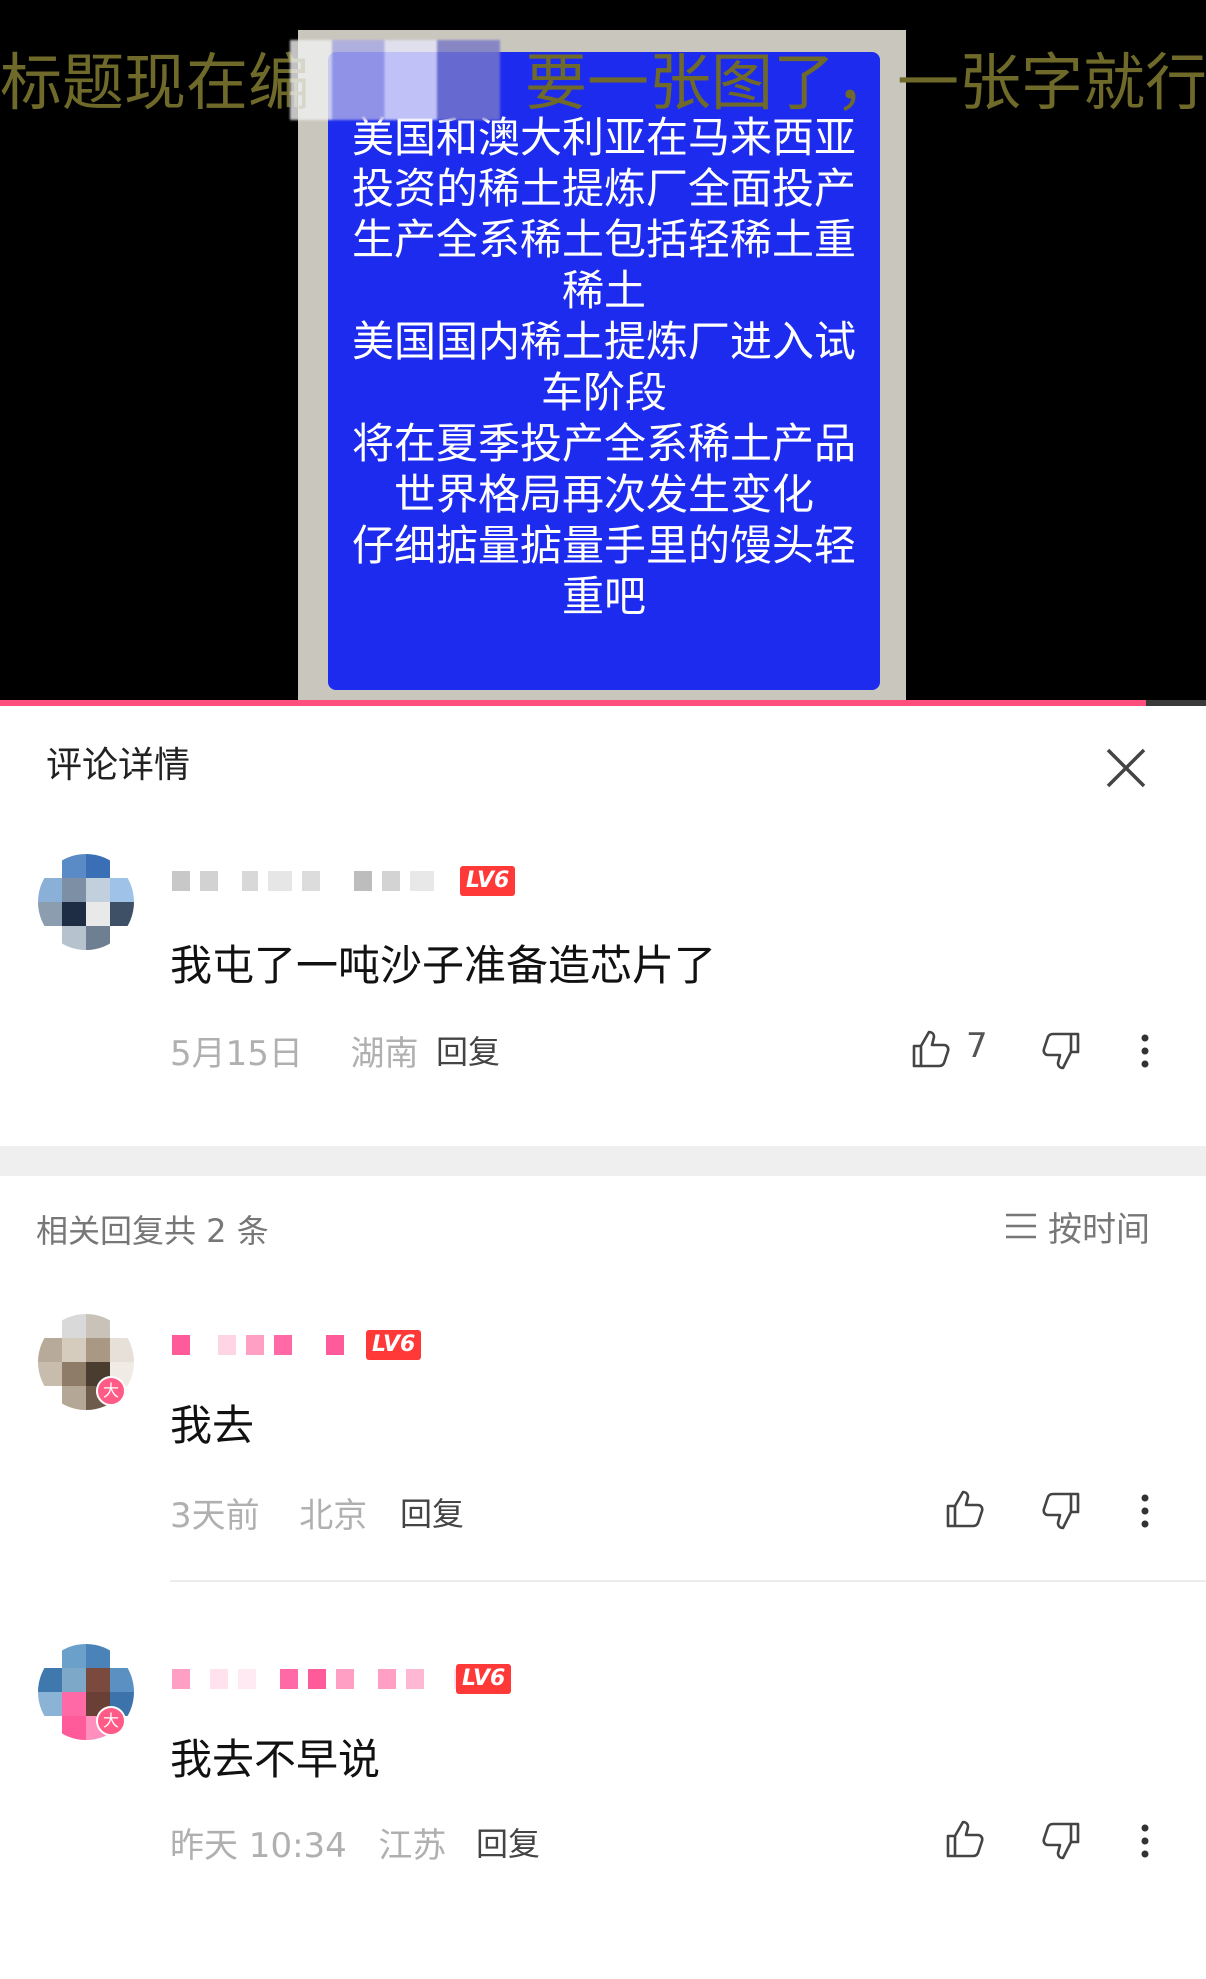  Describe the element at coordinates (603, 1760) in the screenshot. I see `reply-item: 大 LV6 我去不早说 昨天 10:34 江苏 回复` at that location.